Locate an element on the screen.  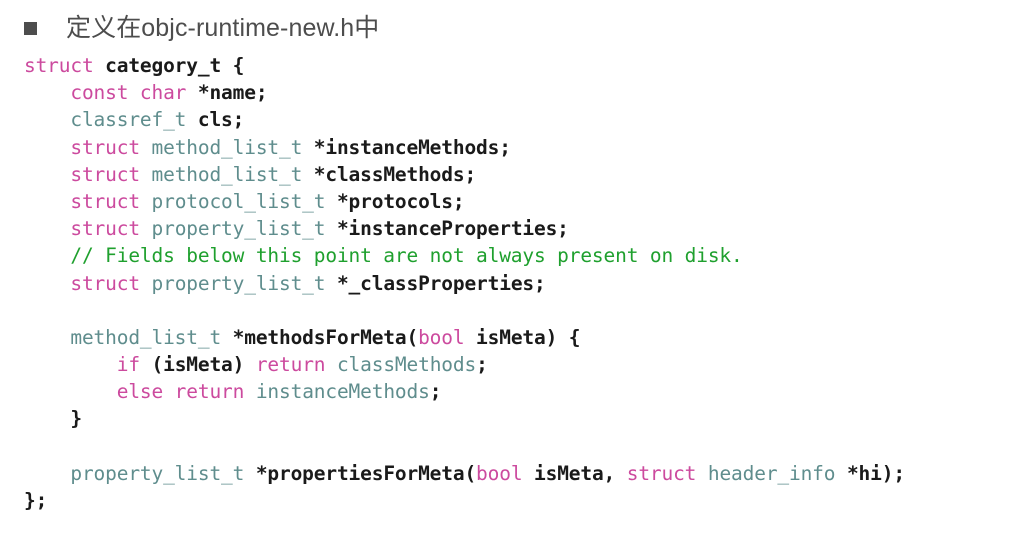
code-token-pln: *classMethods; is located at coordinates (389, 174).